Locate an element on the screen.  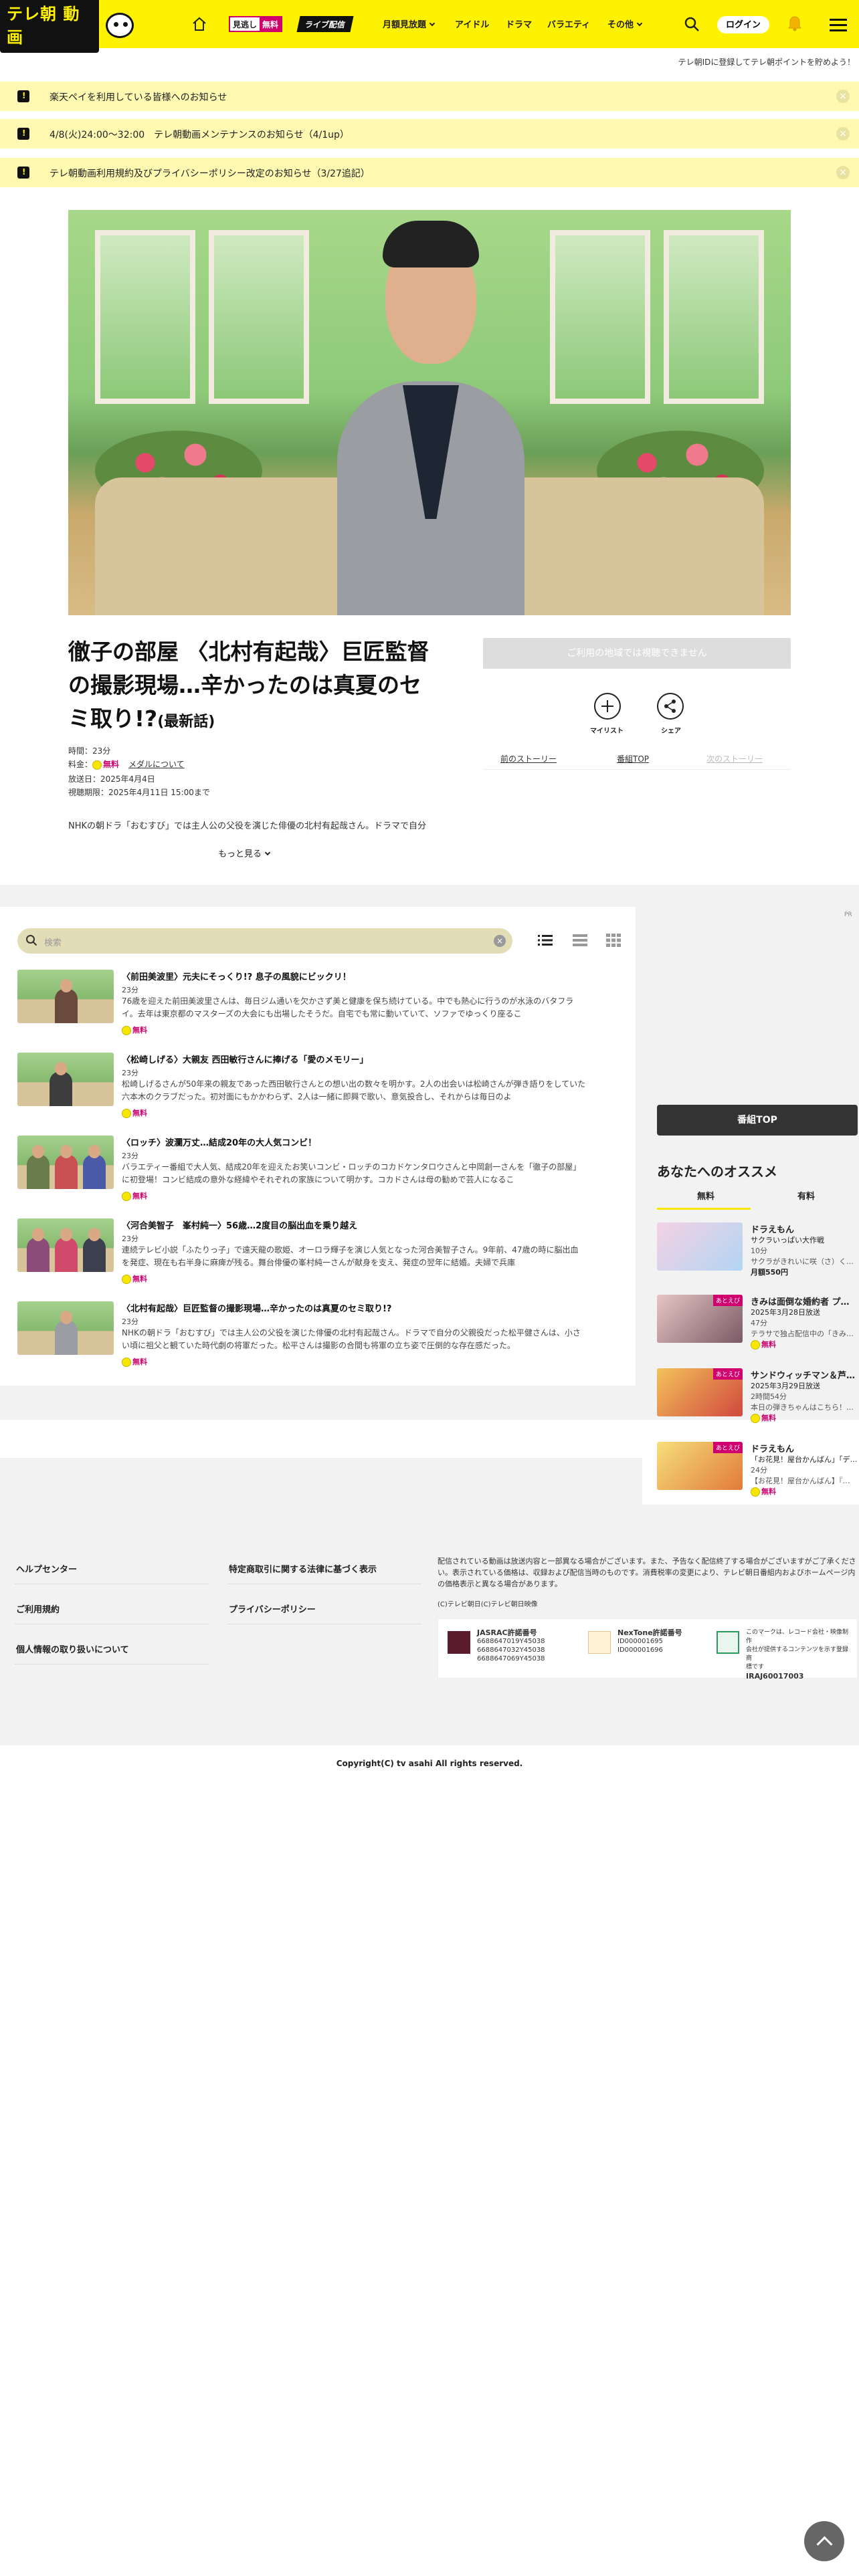
site-logo: テレ朝 動画 is located at coordinates (69, 27).